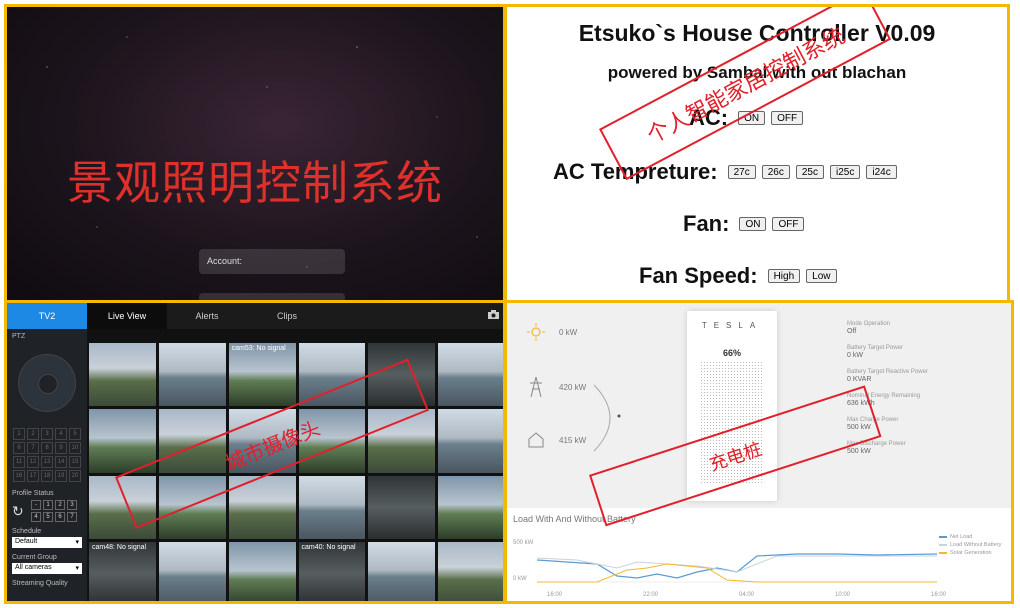 This screenshot has width=1020, height=608. I want to click on temp-27c-button: 27c, so click(741, 172).